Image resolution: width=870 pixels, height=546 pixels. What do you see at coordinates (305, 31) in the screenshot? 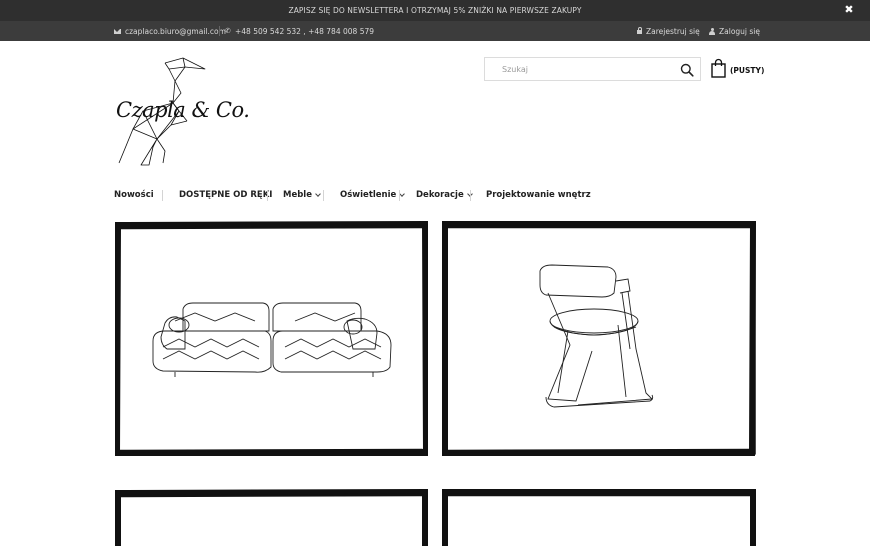
I see `contact-phone-text: +48 509 542 532 , +48 784 008 579` at bounding box center [305, 31].